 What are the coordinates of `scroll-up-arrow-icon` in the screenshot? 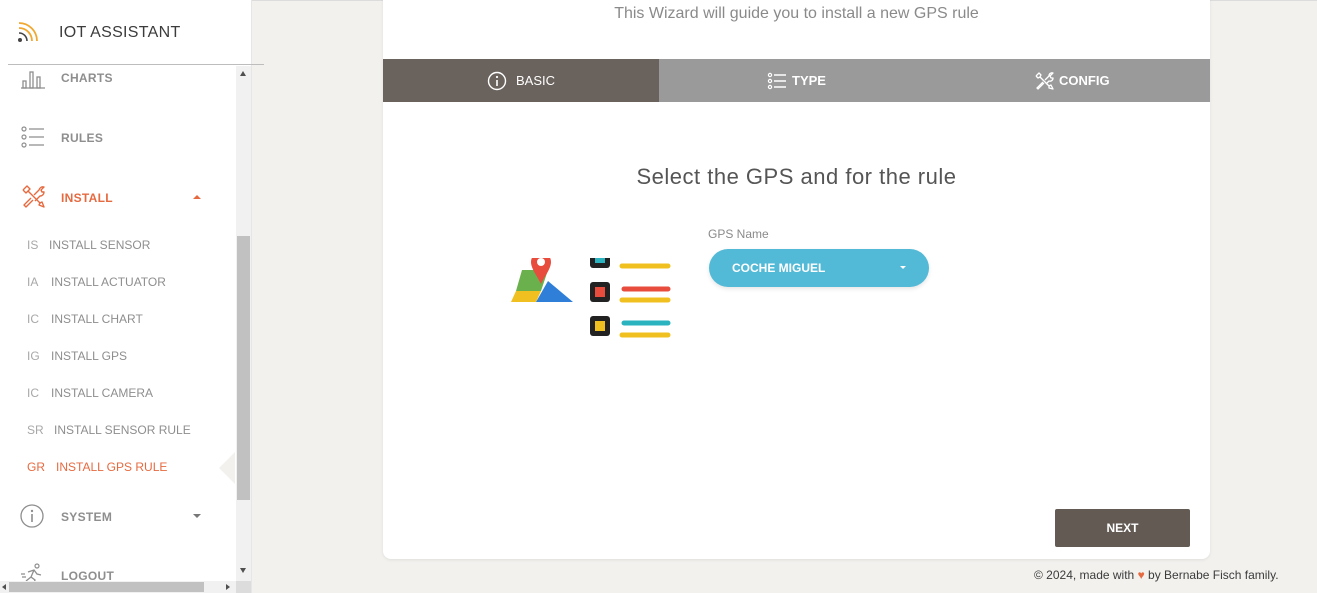 It's located at (243, 73).